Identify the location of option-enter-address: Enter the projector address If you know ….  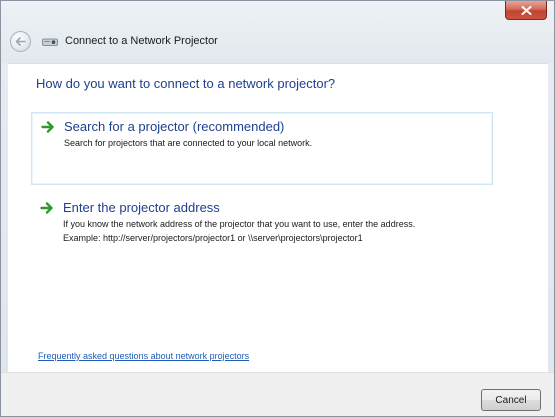
(262, 229).